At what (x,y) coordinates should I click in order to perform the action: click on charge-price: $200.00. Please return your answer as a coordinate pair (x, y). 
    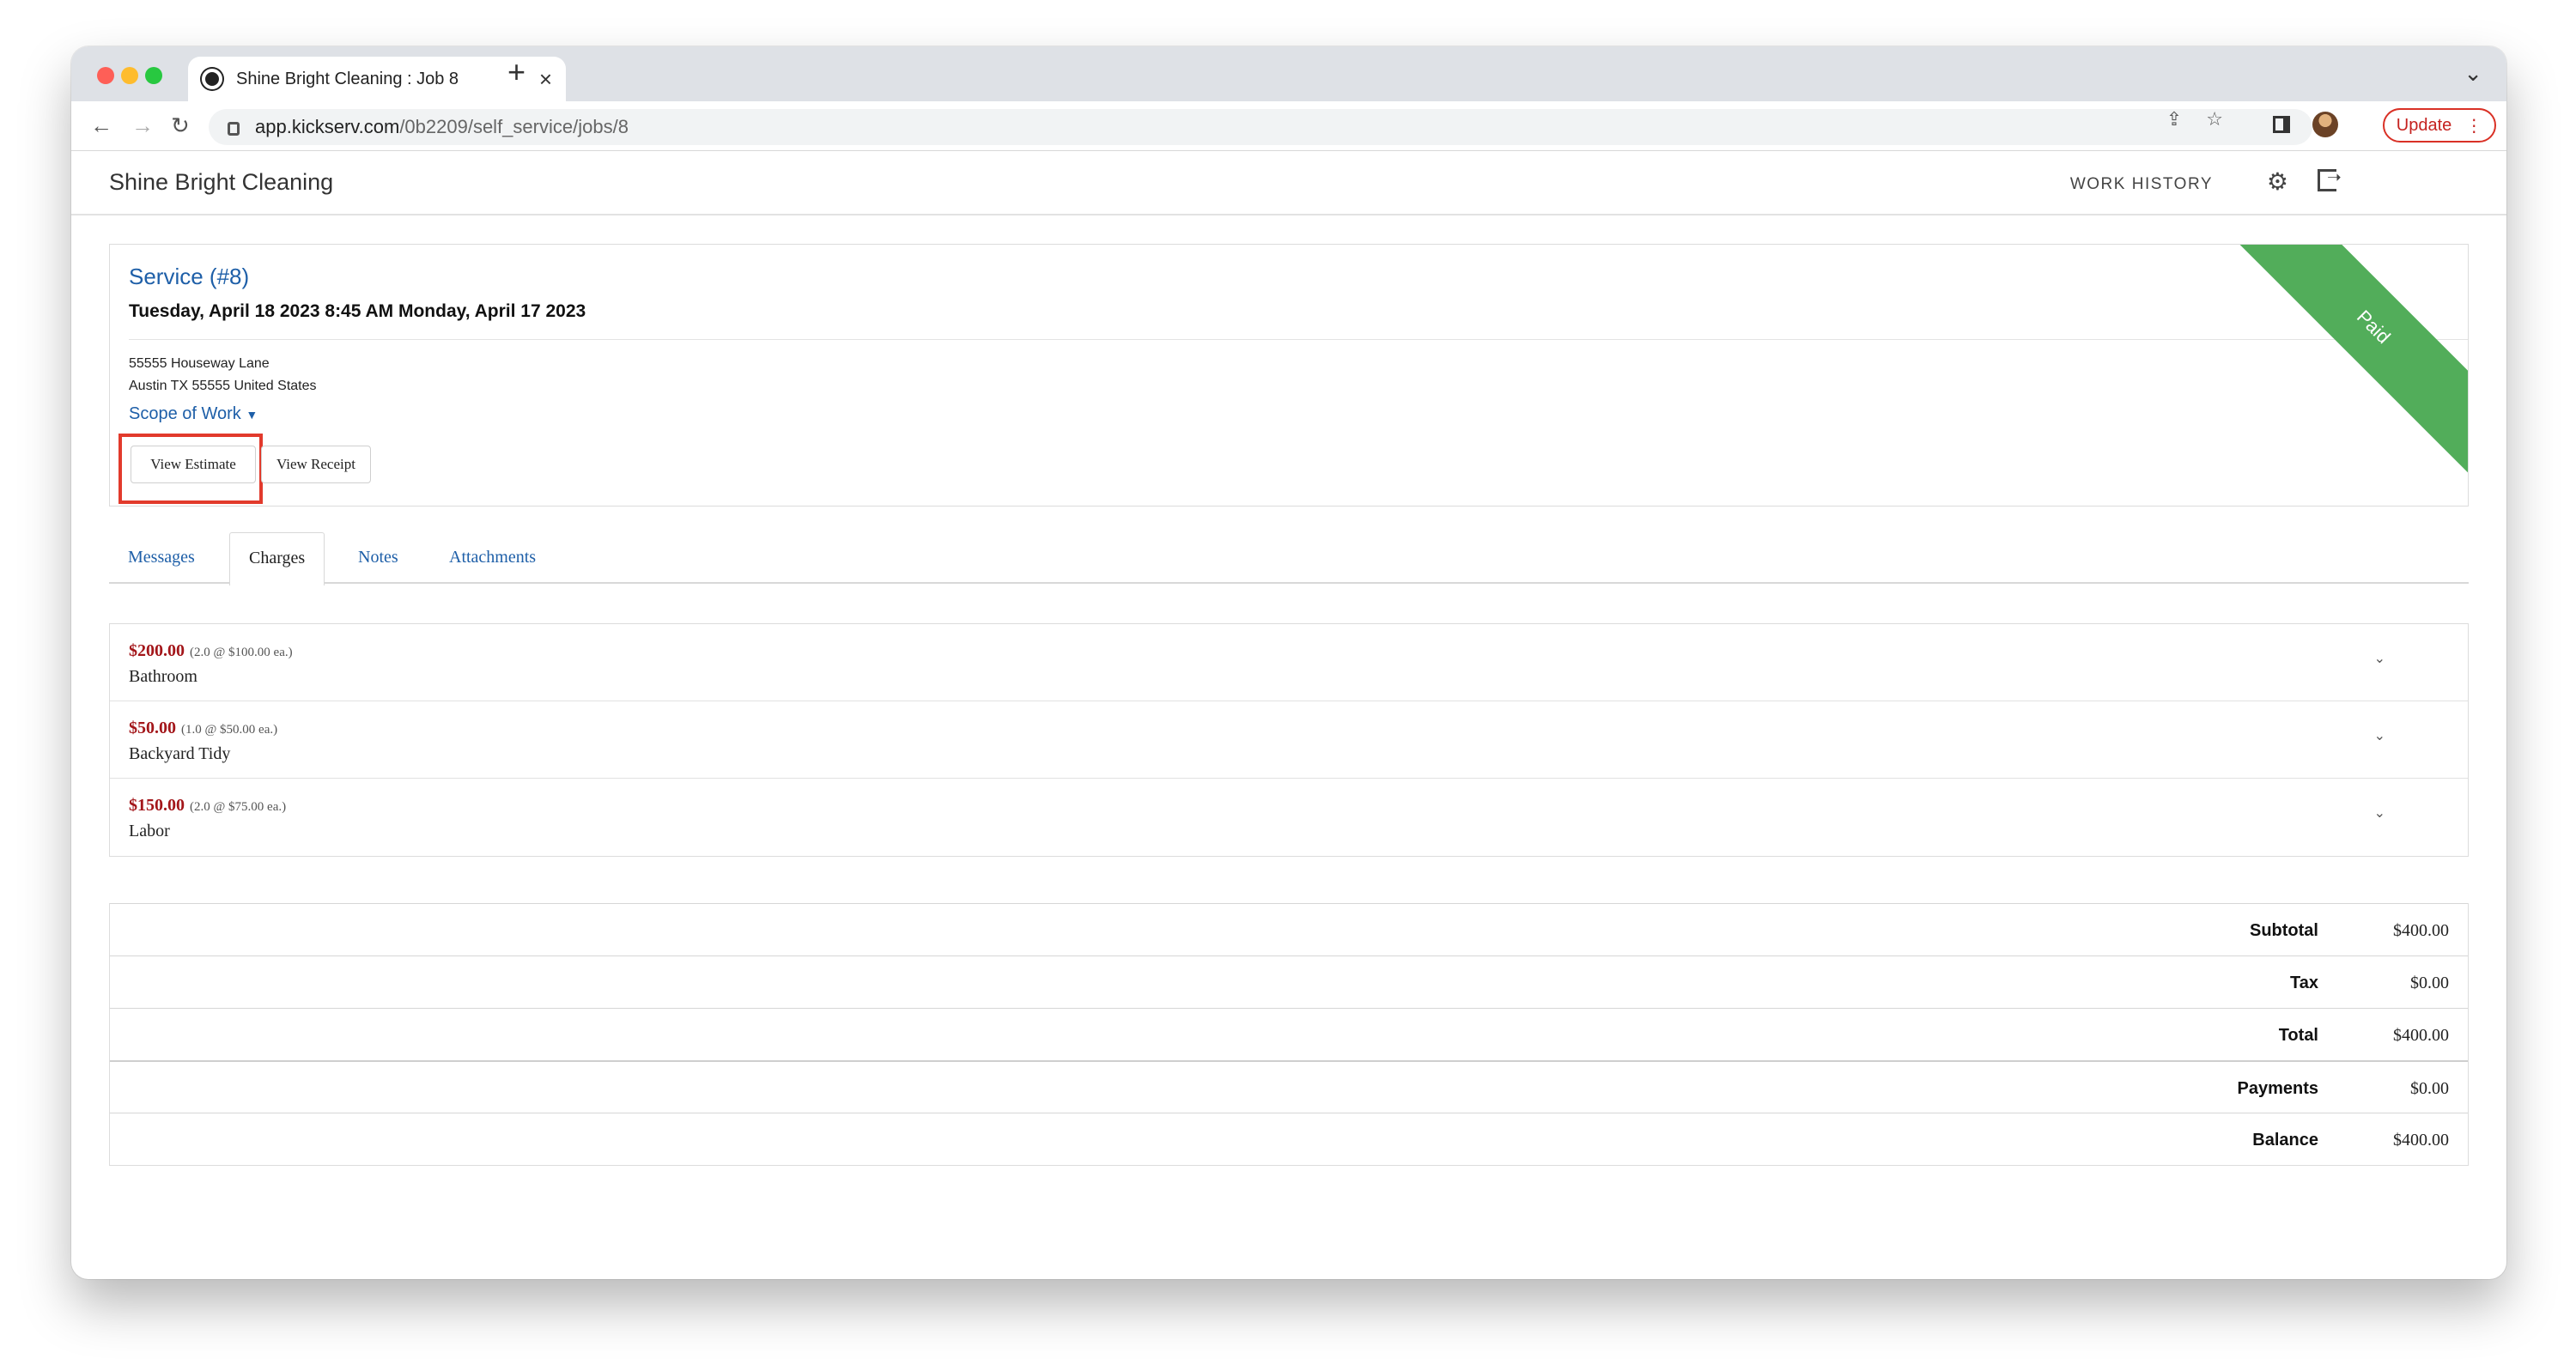
    Looking at the image, I should click on (157, 650).